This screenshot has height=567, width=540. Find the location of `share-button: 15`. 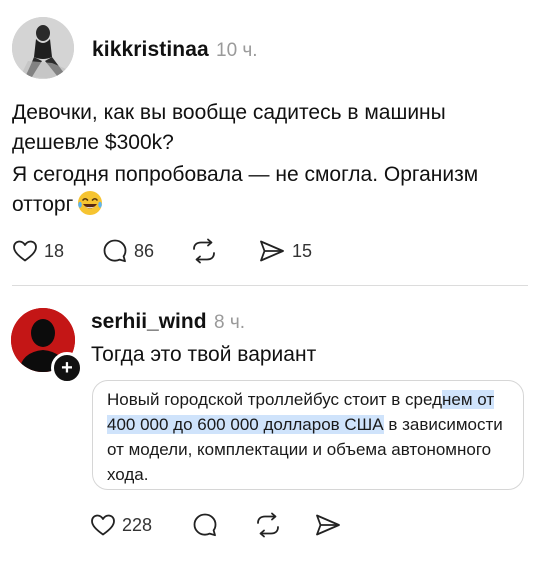

share-button: 15 is located at coordinates (285, 251).